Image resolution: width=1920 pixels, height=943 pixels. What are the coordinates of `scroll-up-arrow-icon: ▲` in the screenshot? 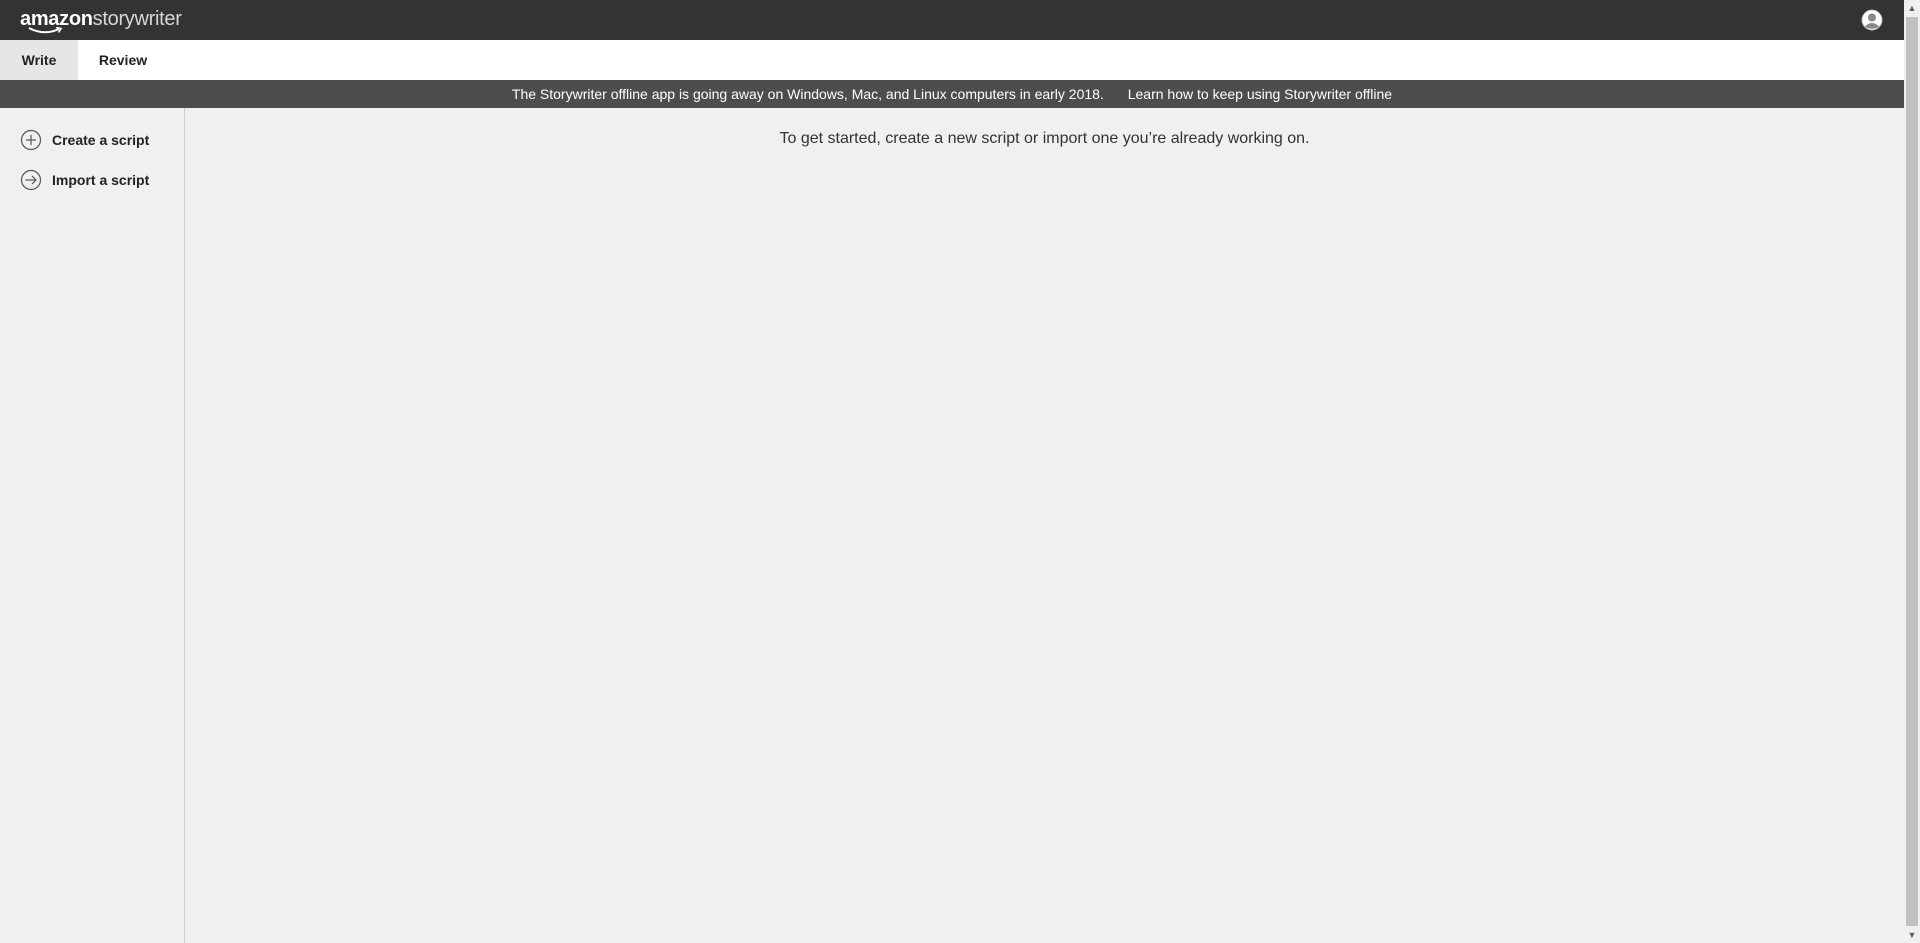 It's located at (1912, 8).